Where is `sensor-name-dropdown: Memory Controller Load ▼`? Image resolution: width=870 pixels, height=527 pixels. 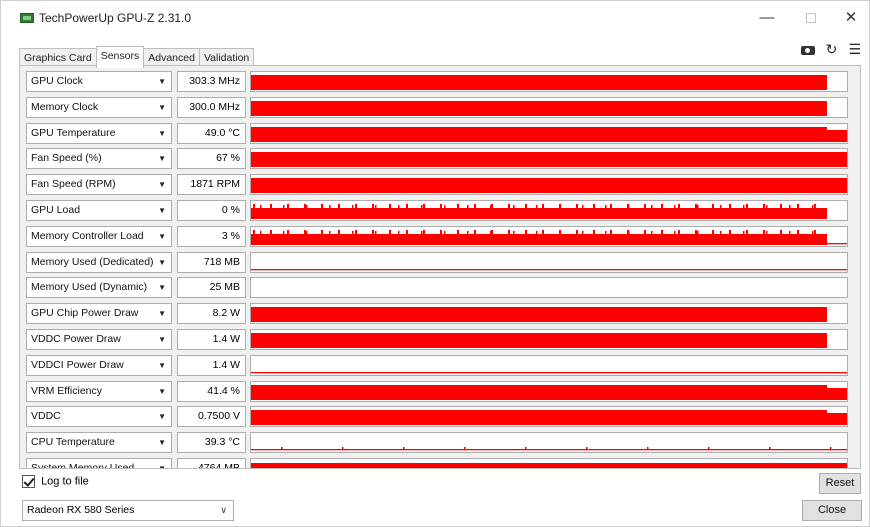 sensor-name-dropdown: Memory Controller Load ▼ is located at coordinates (99, 236).